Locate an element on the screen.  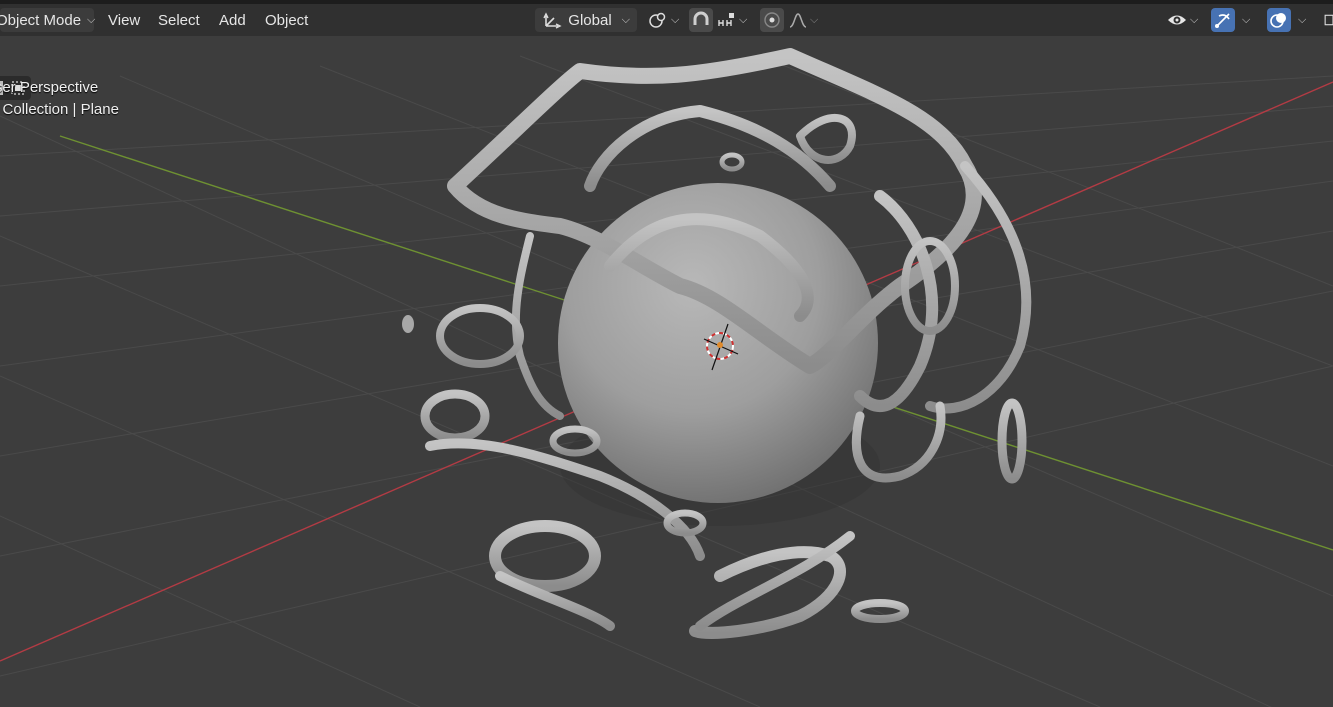
collection-info-label: (1) Collection | Plane is located at coordinates (59, 109).